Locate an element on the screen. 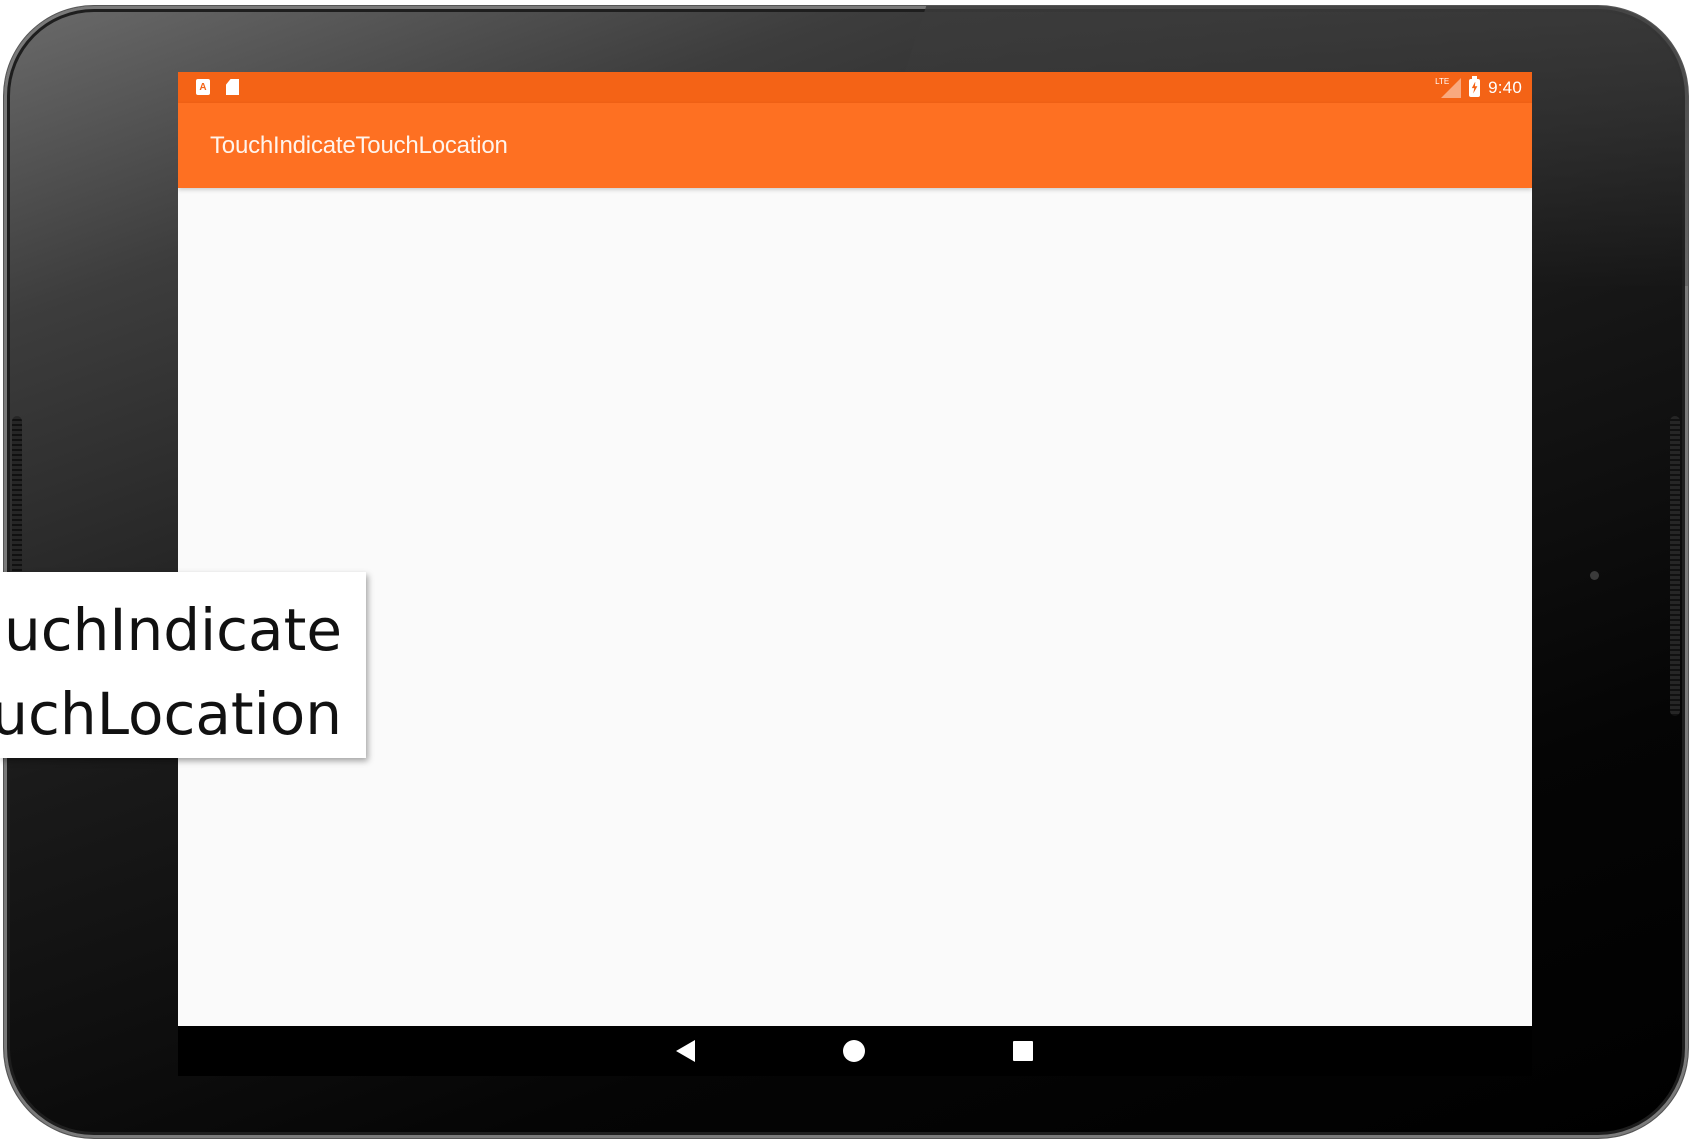  status-clock: 9:40 is located at coordinates (1505, 87).